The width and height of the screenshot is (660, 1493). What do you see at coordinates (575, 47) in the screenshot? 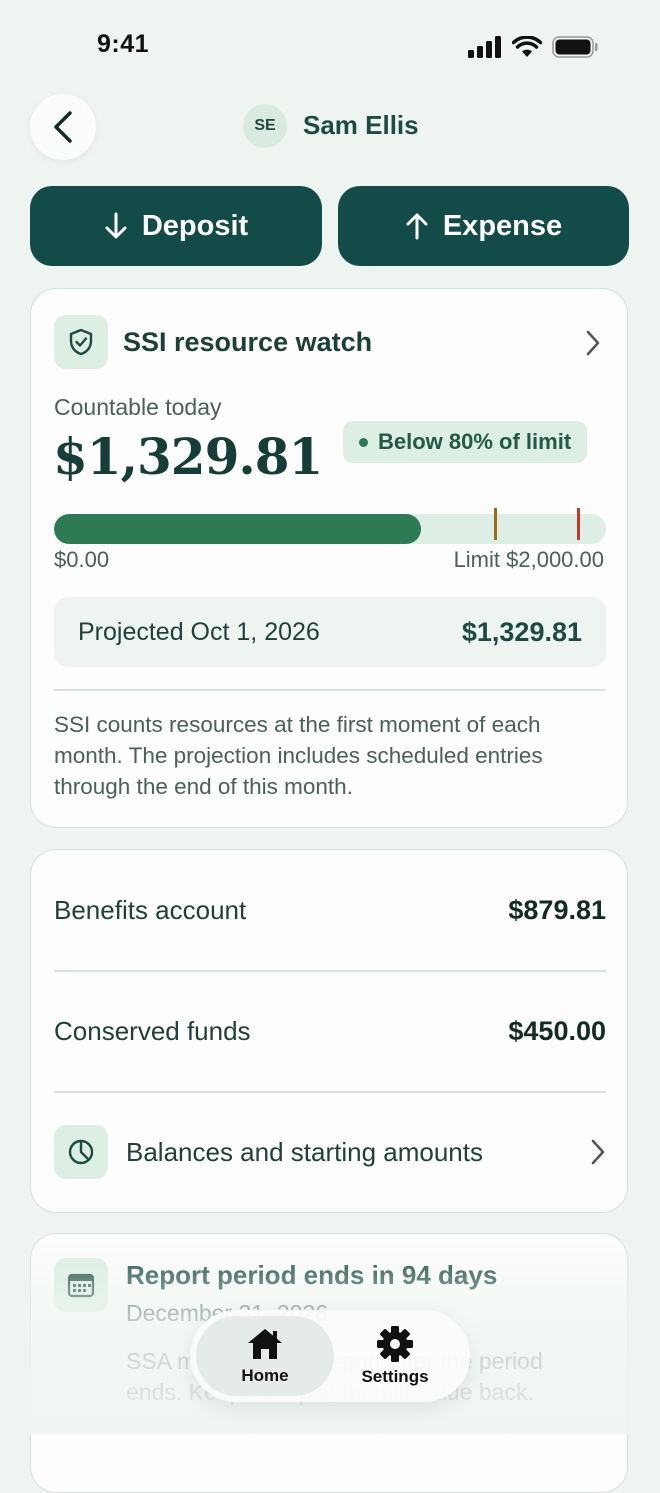
I see `battery-icon` at bounding box center [575, 47].